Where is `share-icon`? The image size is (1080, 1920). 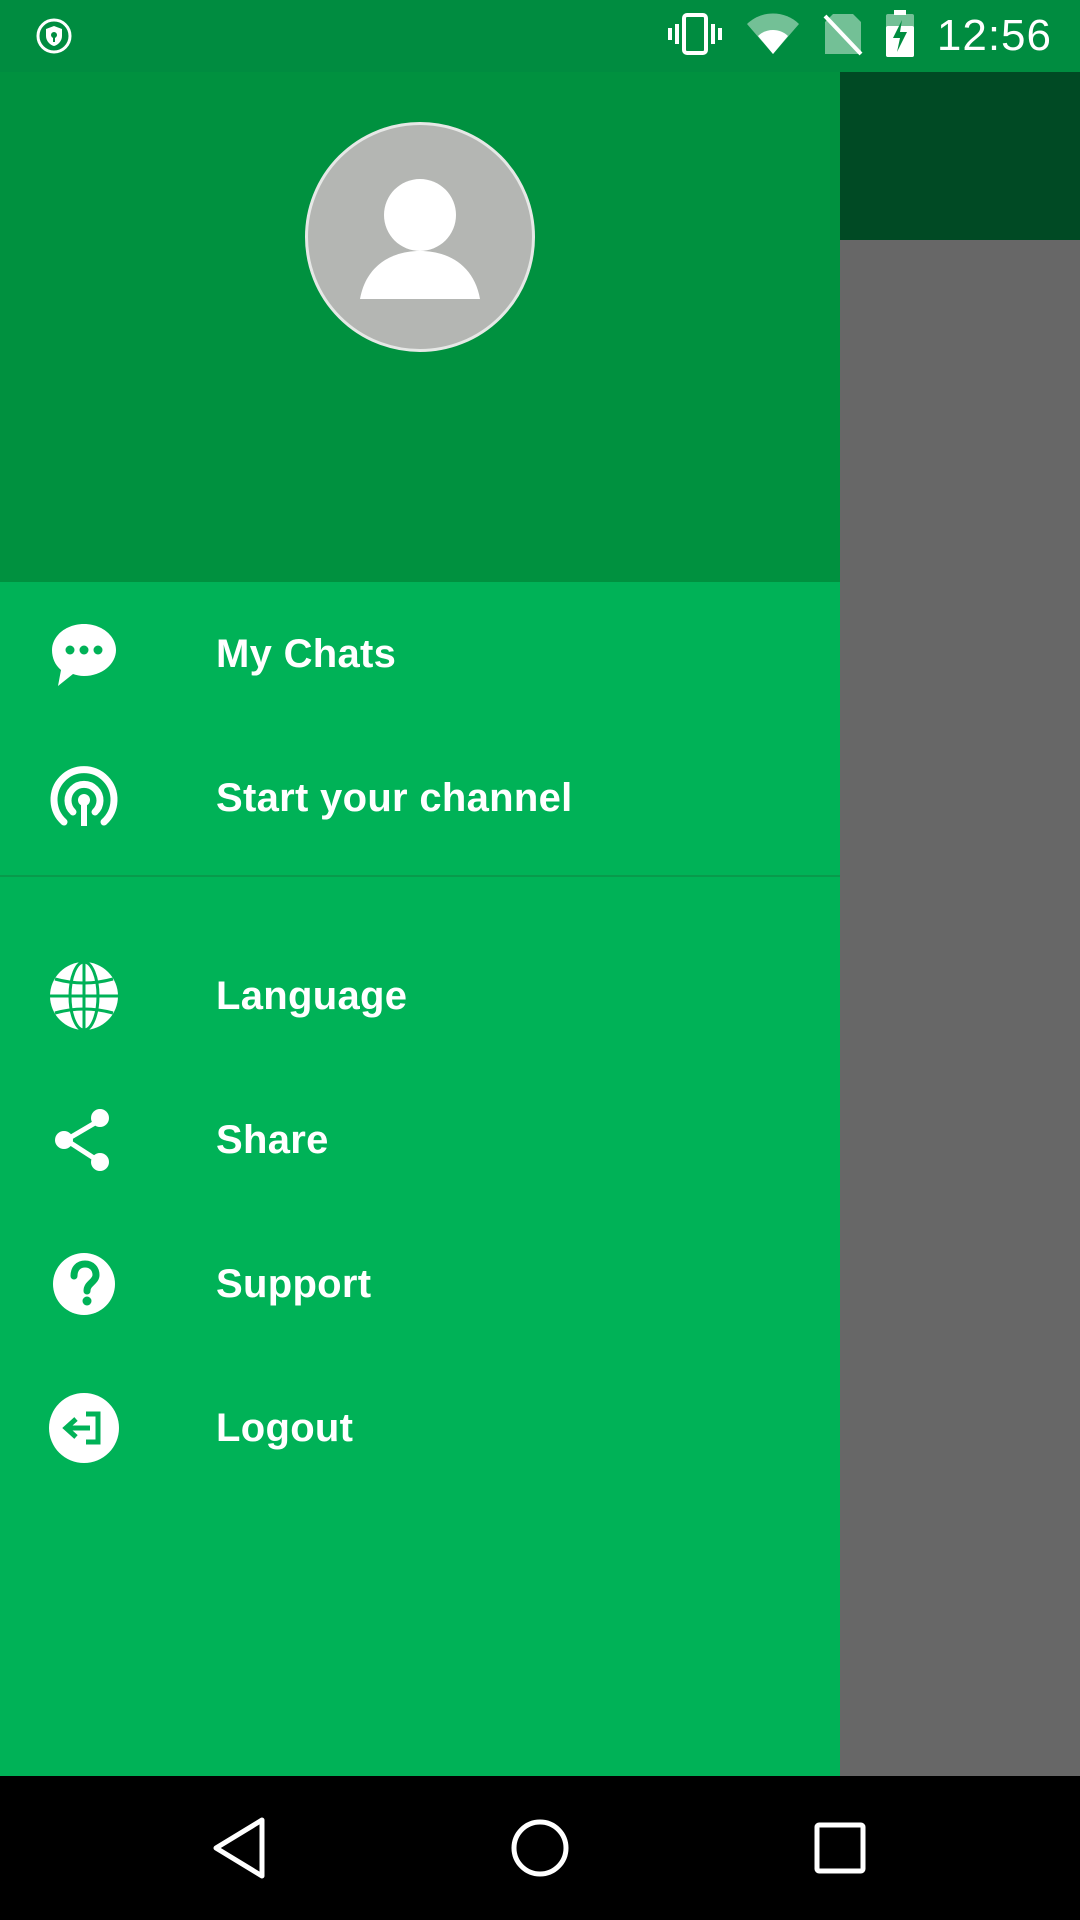 share-icon is located at coordinates (84, 1140).